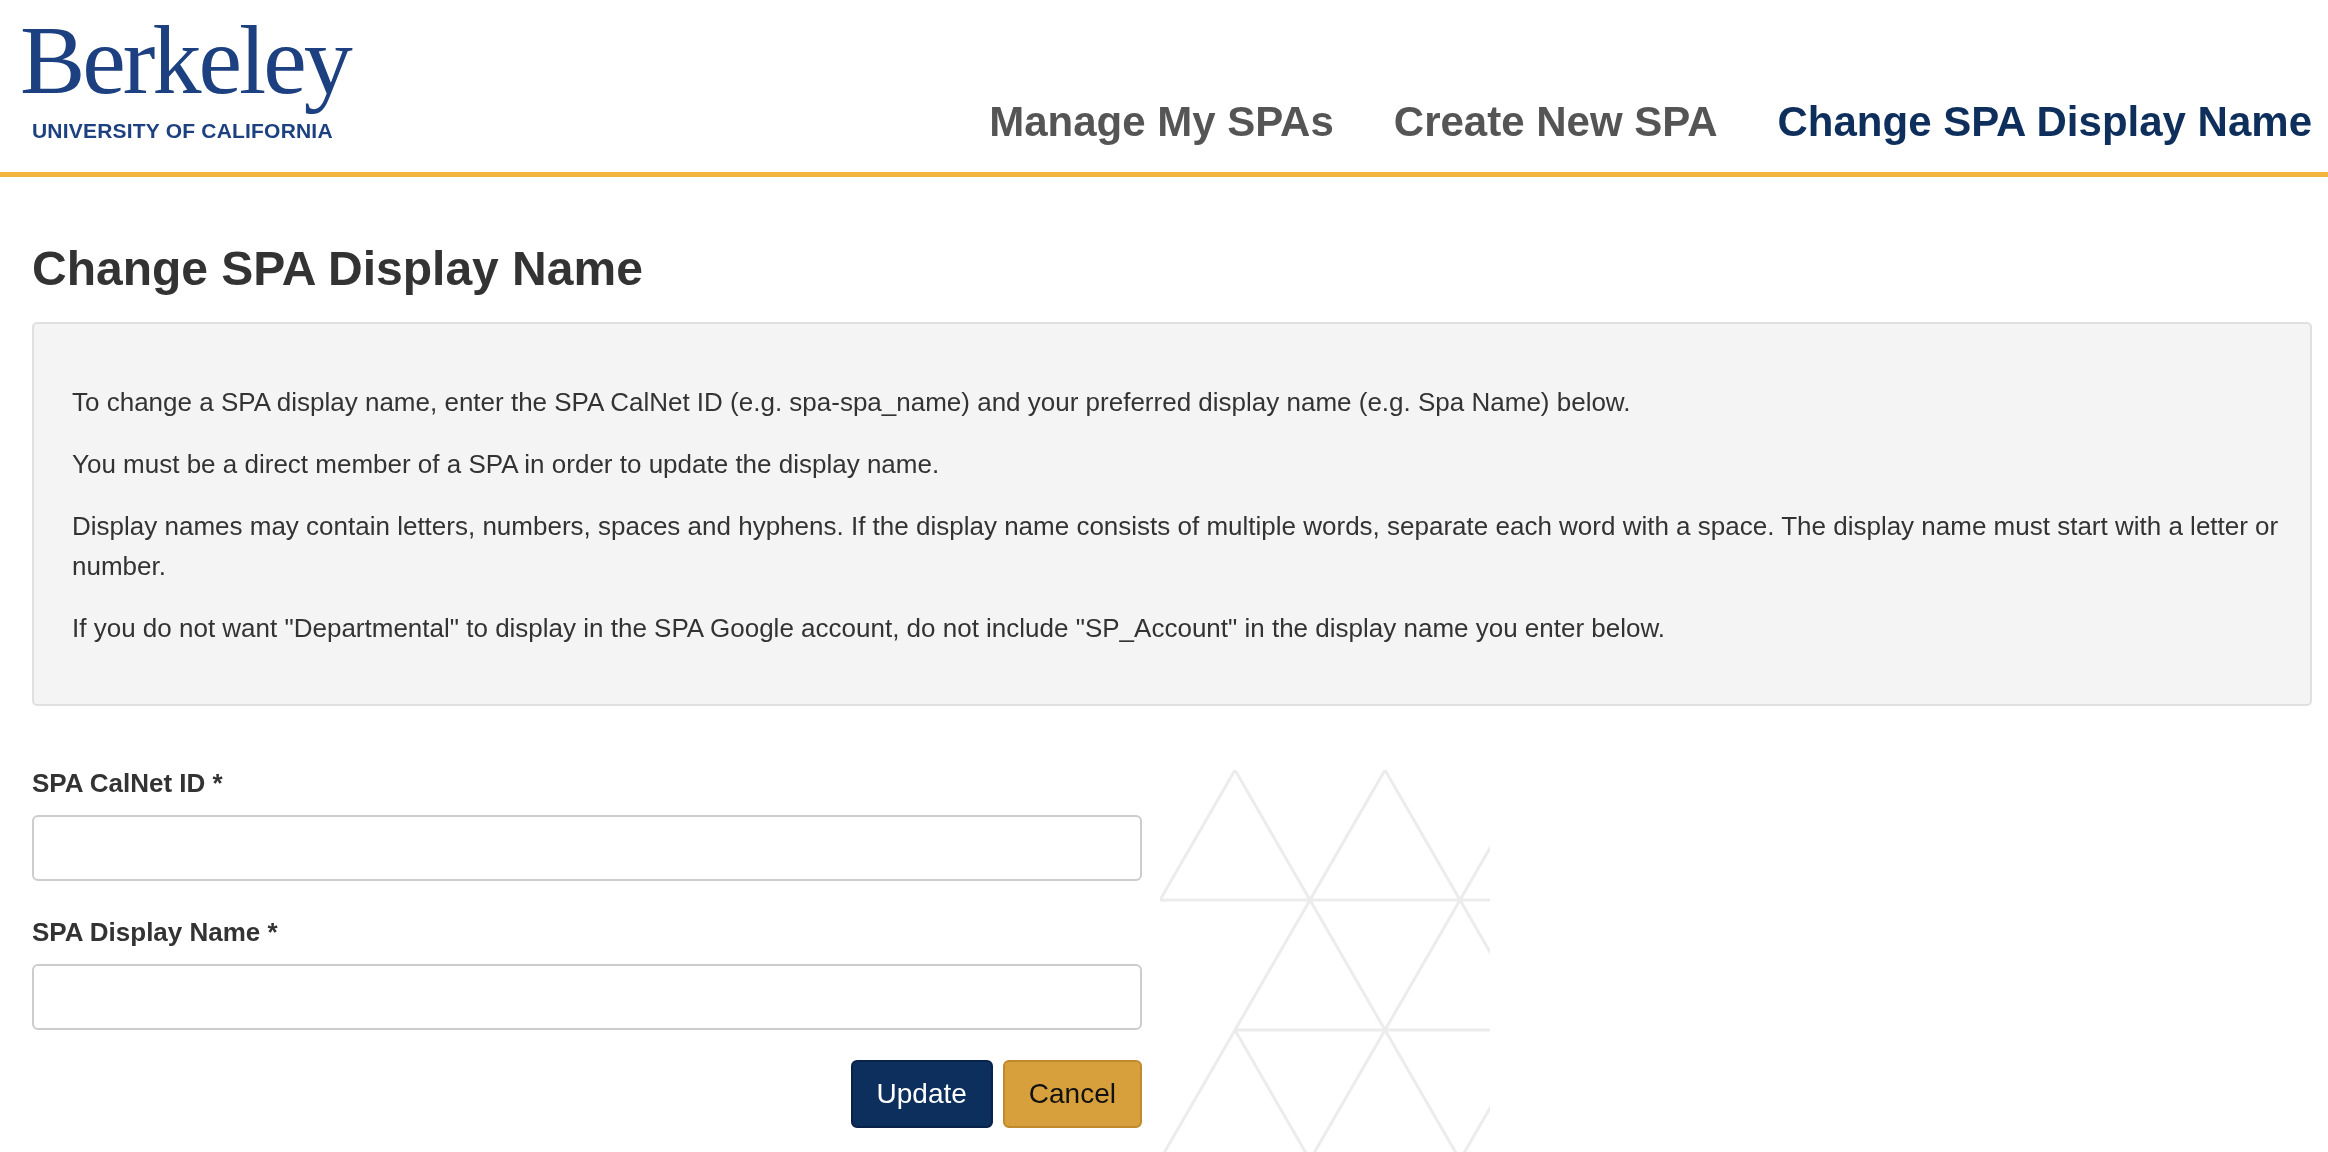  I want to click on nav-link: Change SPA Display Name, so click(2044, 122).